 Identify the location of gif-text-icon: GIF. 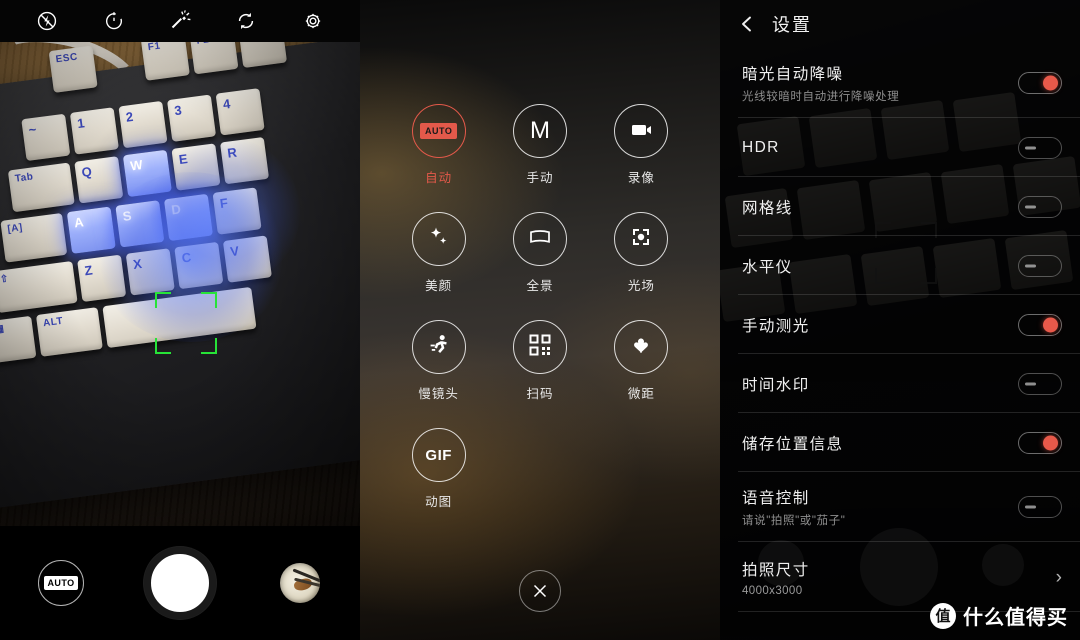
(438, 455).